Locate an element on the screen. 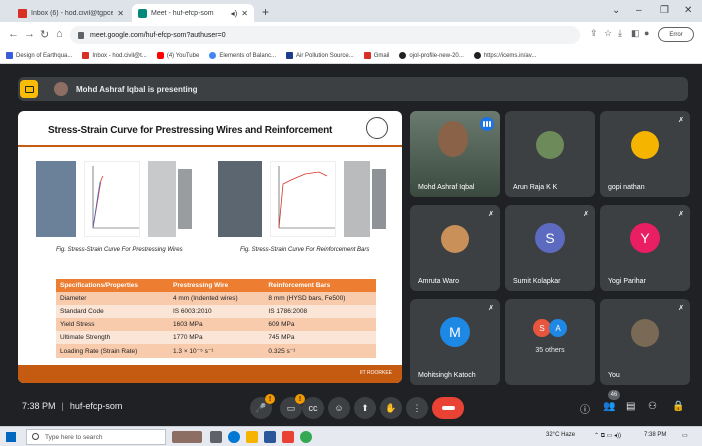 This screenshot has width=702, height=446. url-field: meet.google.com/huf-efcp-som?authuser=0 is located at coordinates (325, 35).